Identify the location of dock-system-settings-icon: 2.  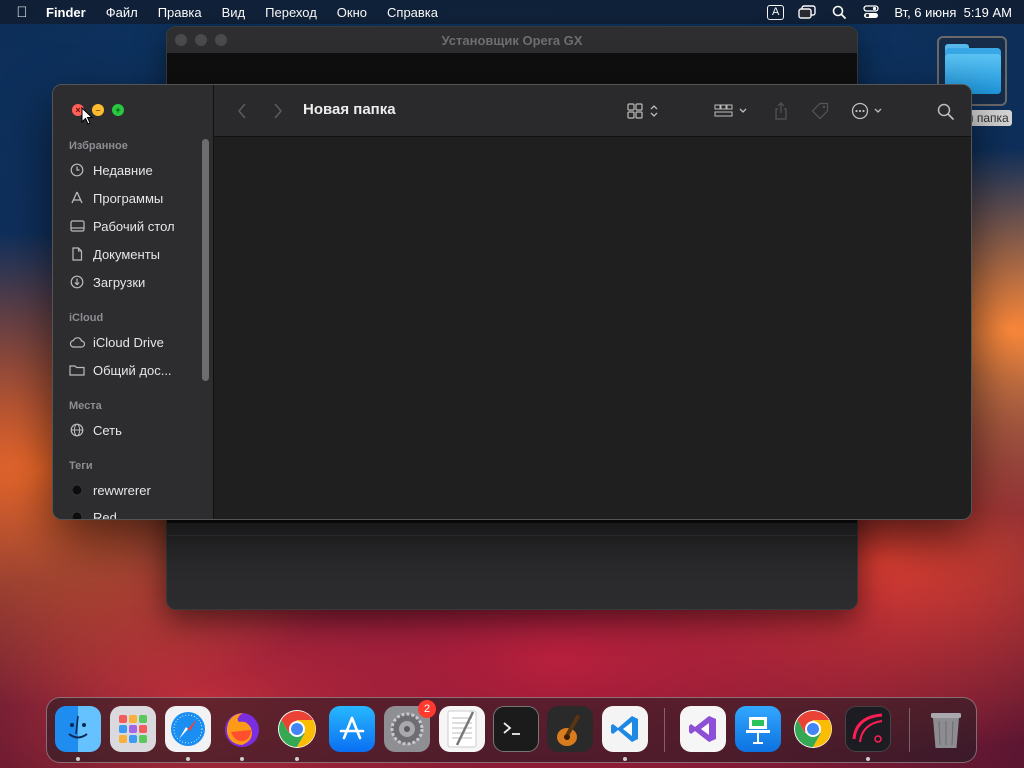
(410, 726).